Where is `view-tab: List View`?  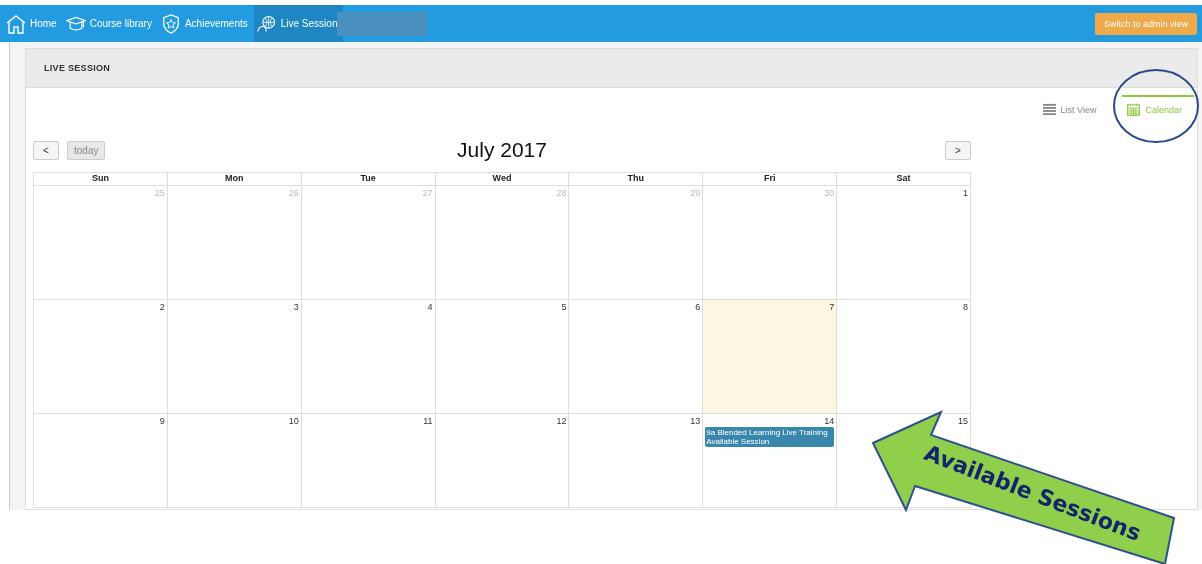 view-tab: List View is located at coordinates (1073, 108).